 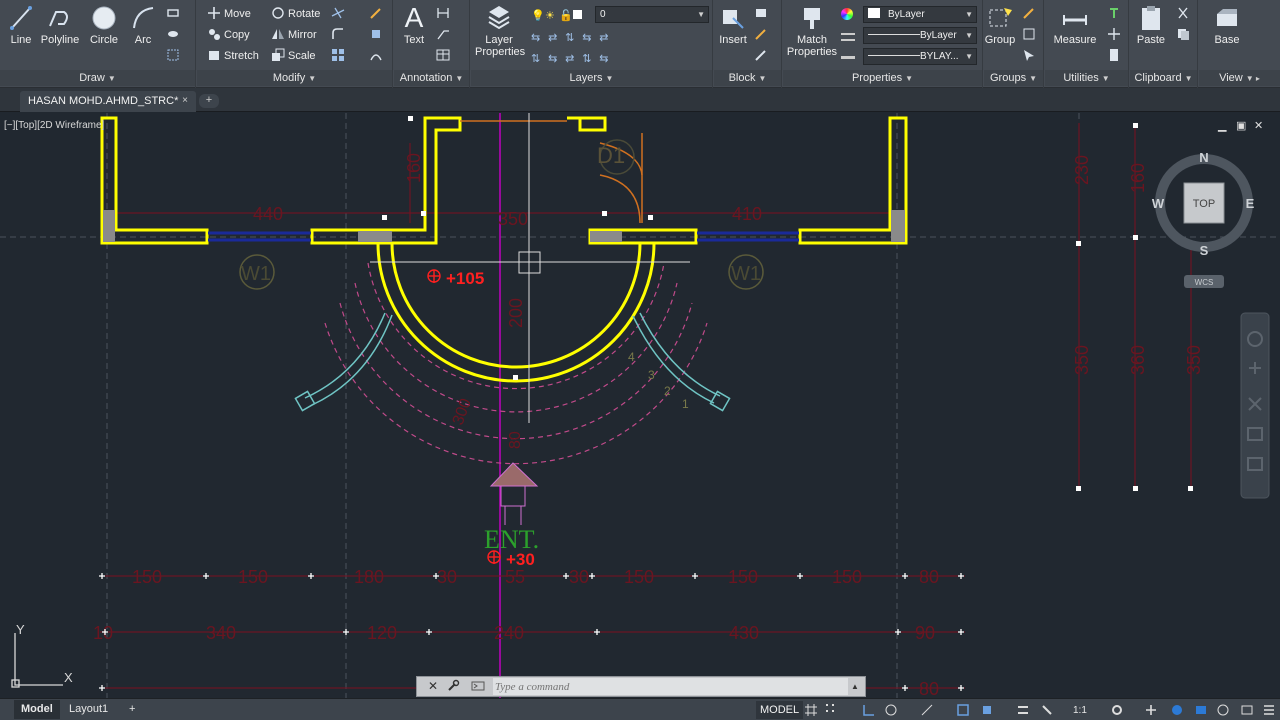 What do you see at coordinates (733, 25) in the screenshot?
I see `insert-button: Insert` at bounding box center [733, 25].